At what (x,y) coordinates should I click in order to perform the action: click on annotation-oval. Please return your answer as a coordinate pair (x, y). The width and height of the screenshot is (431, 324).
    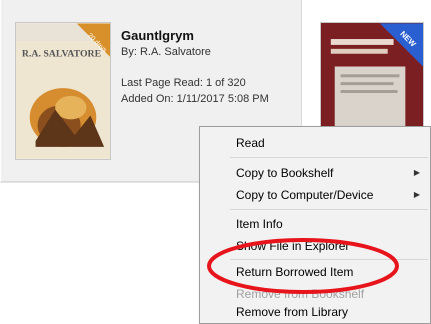
    Looking at the image, I should click on (303, 266).